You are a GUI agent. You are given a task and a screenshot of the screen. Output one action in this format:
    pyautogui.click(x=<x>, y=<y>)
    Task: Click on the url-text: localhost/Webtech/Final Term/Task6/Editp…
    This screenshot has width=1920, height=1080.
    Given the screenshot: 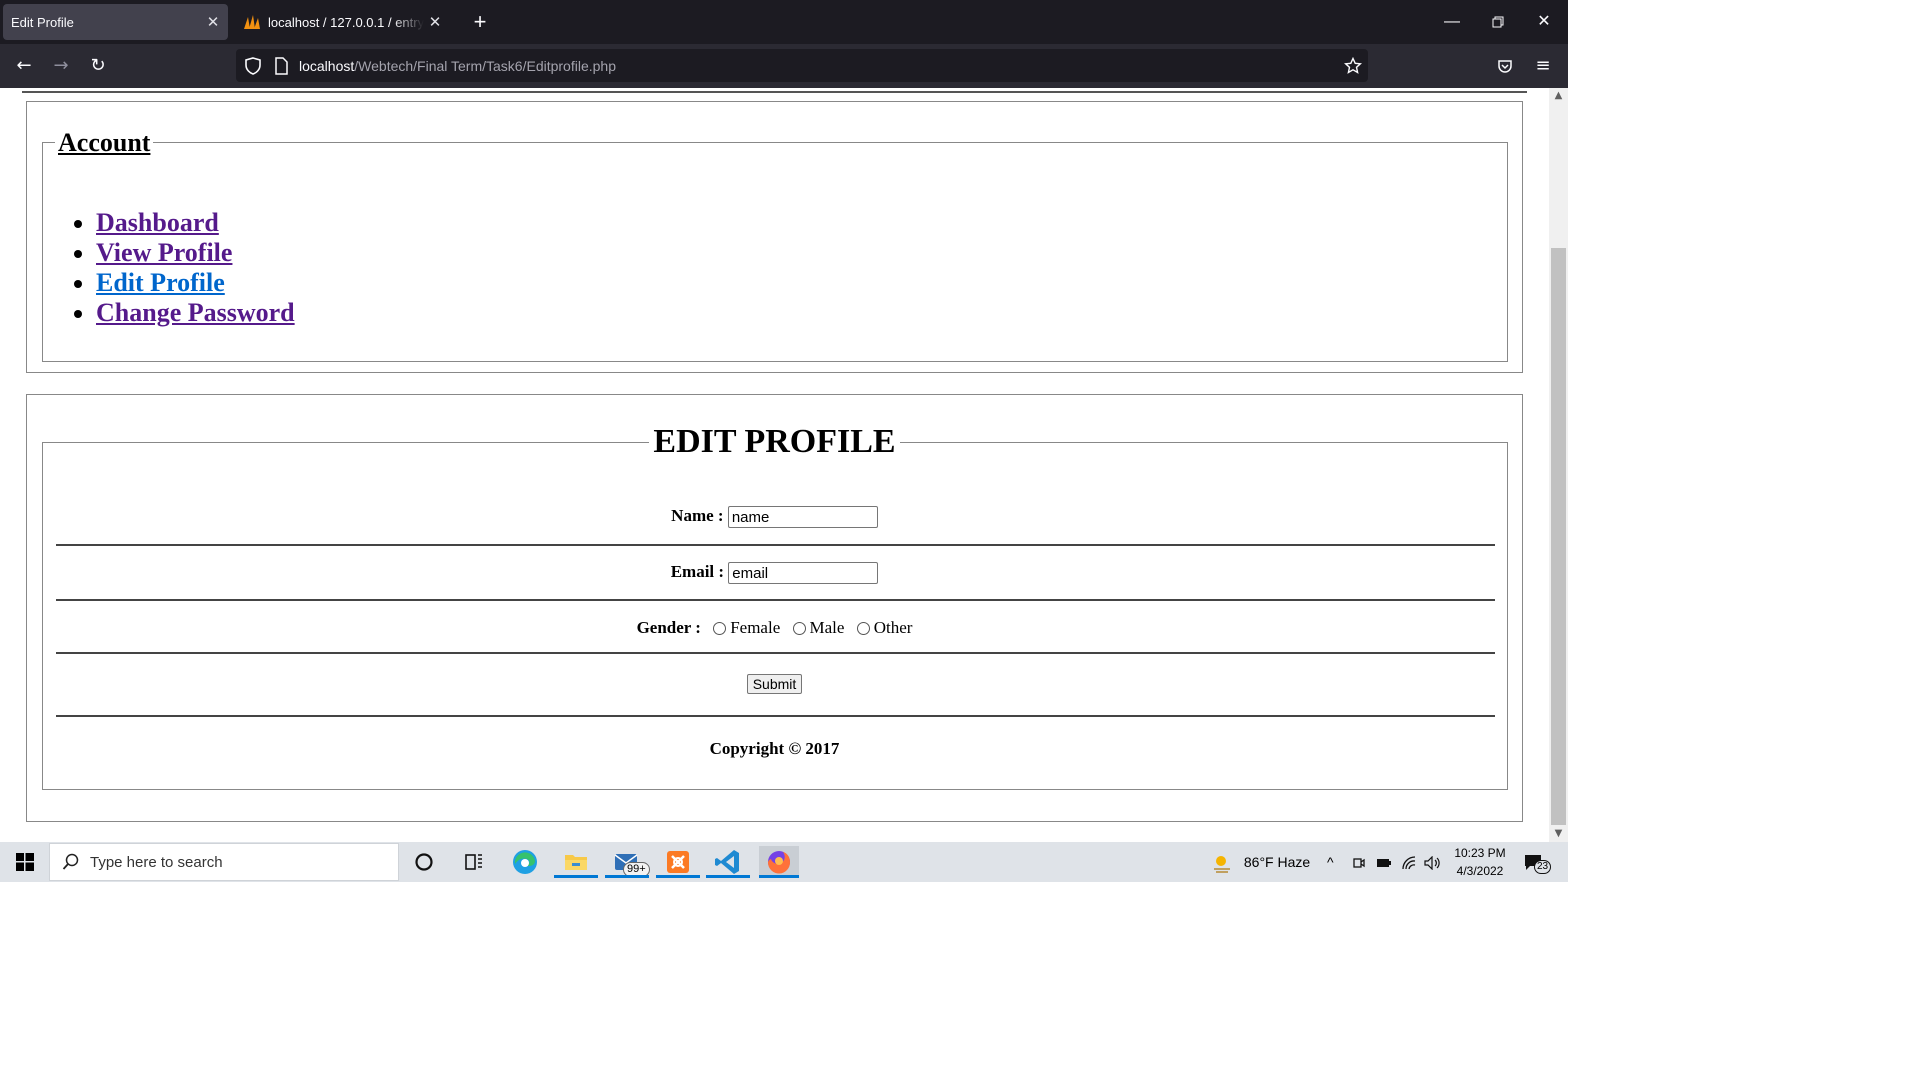 What is the action you would take?
    pyautogui.click(x=457, y=66)
    